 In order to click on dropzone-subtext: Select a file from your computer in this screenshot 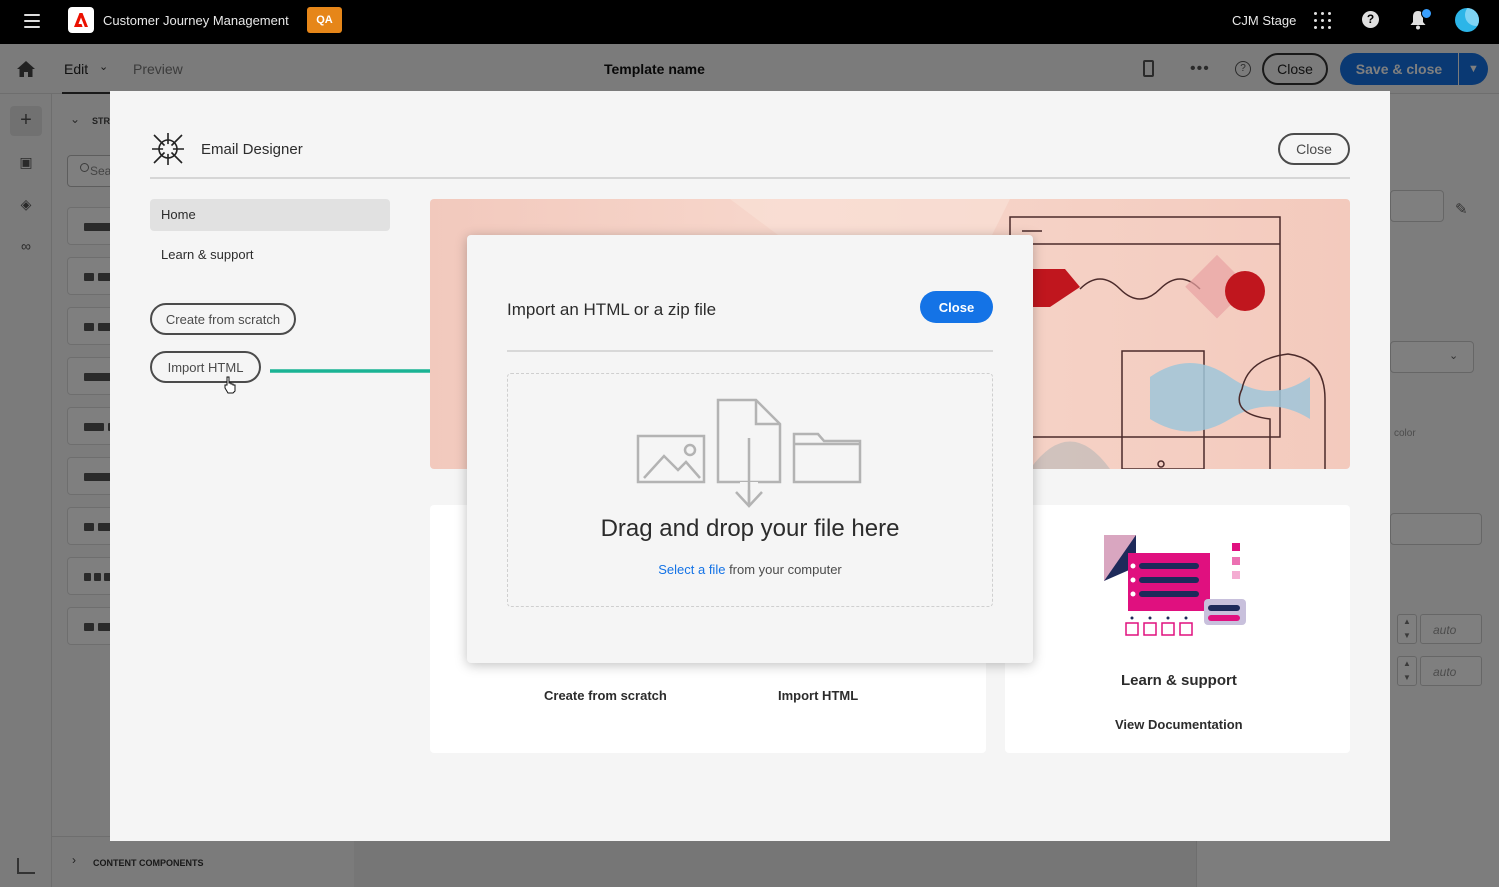, I will do `click(750, 569)`.